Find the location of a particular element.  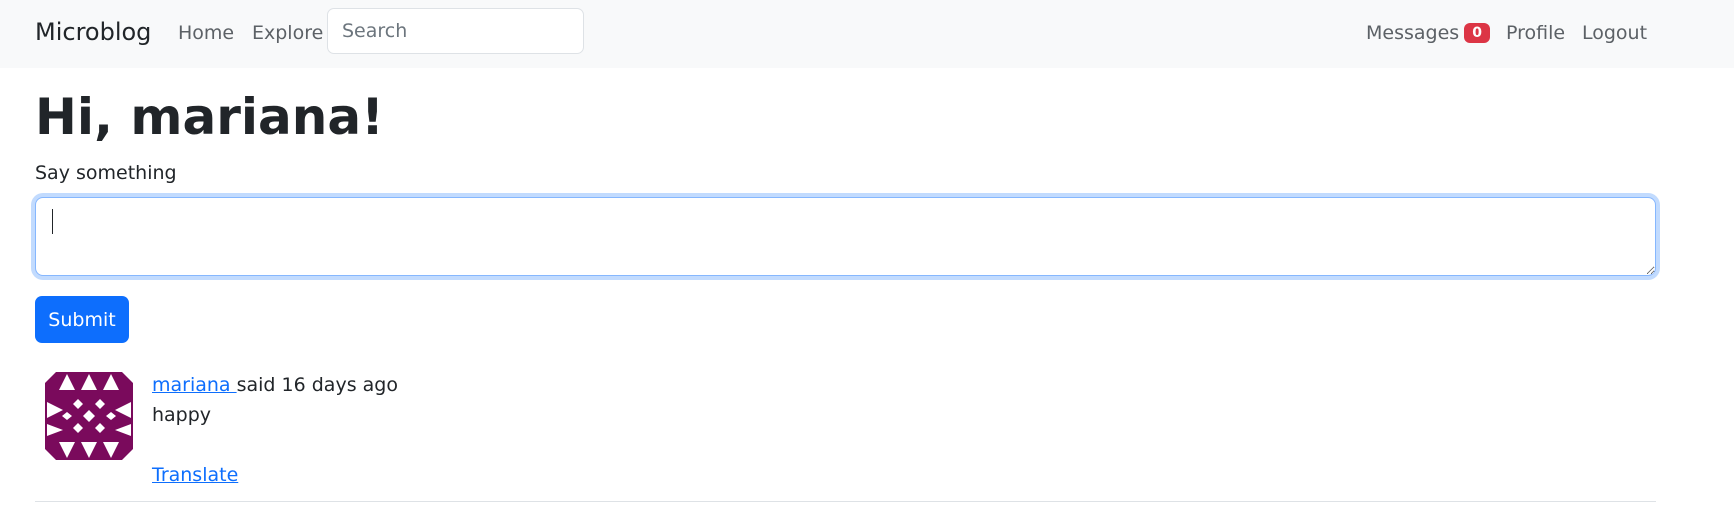

nav-messages-link: Messages 0 is located at coordinates (1428, 33).